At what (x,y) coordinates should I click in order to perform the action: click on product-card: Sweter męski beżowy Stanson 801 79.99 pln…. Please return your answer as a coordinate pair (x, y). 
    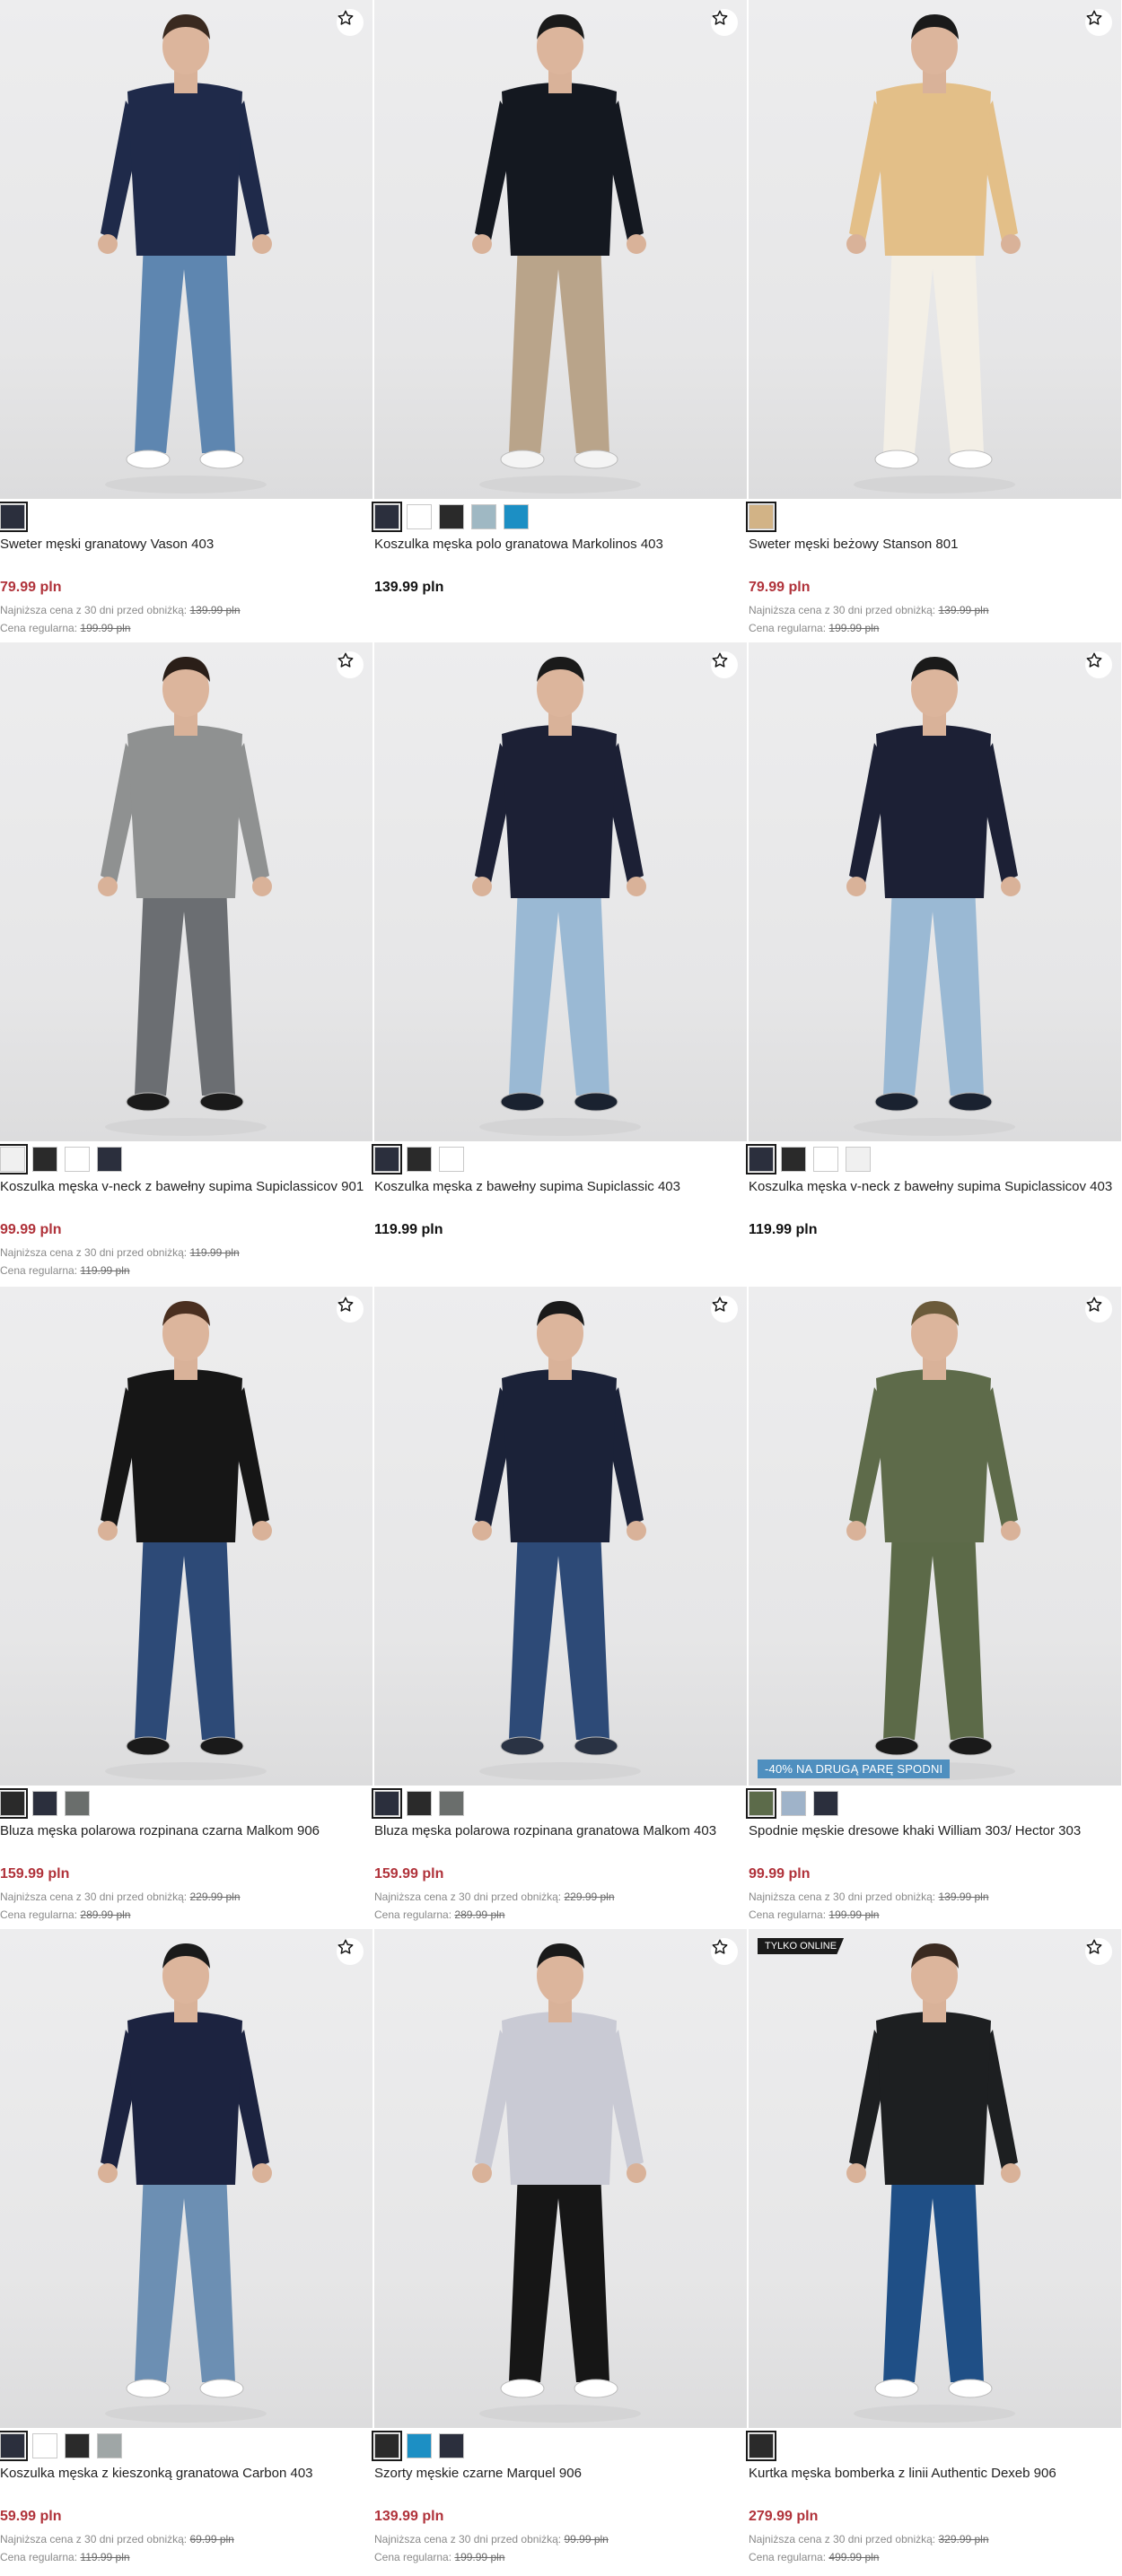
    Looking at the image, I should click on (933, 321).